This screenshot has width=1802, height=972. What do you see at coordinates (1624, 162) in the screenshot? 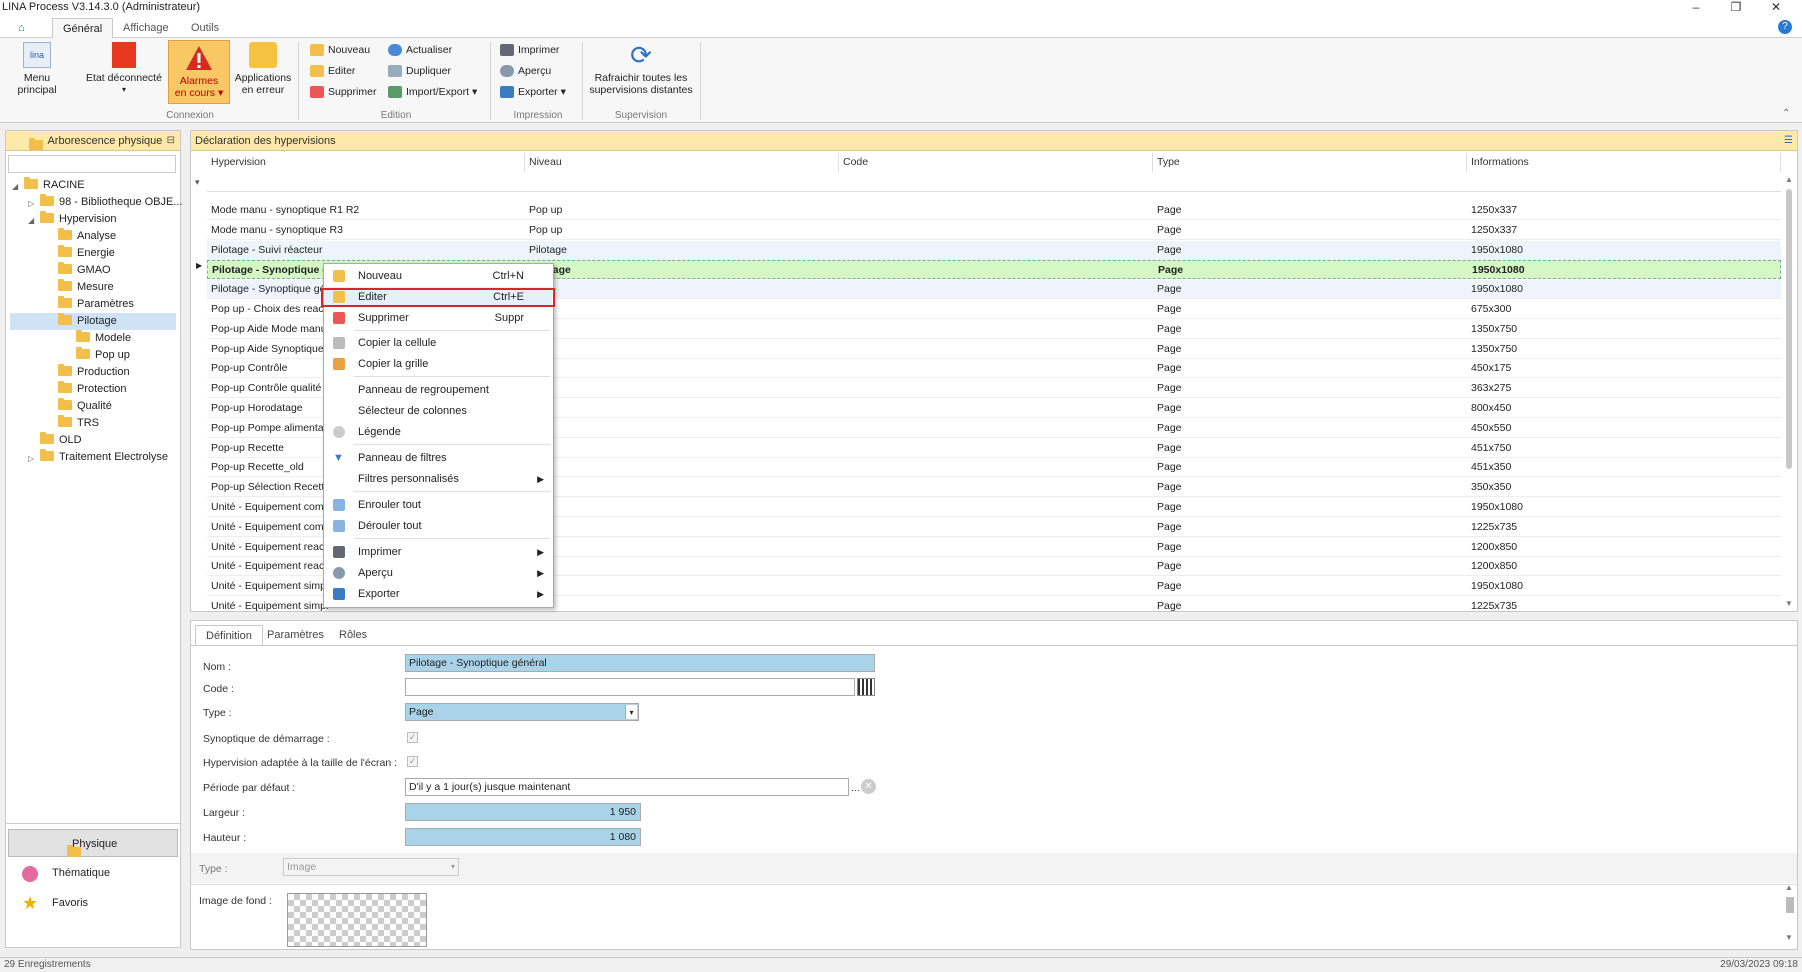
I see `column-header-informations: Informations` at bounding box center [1624, 162].